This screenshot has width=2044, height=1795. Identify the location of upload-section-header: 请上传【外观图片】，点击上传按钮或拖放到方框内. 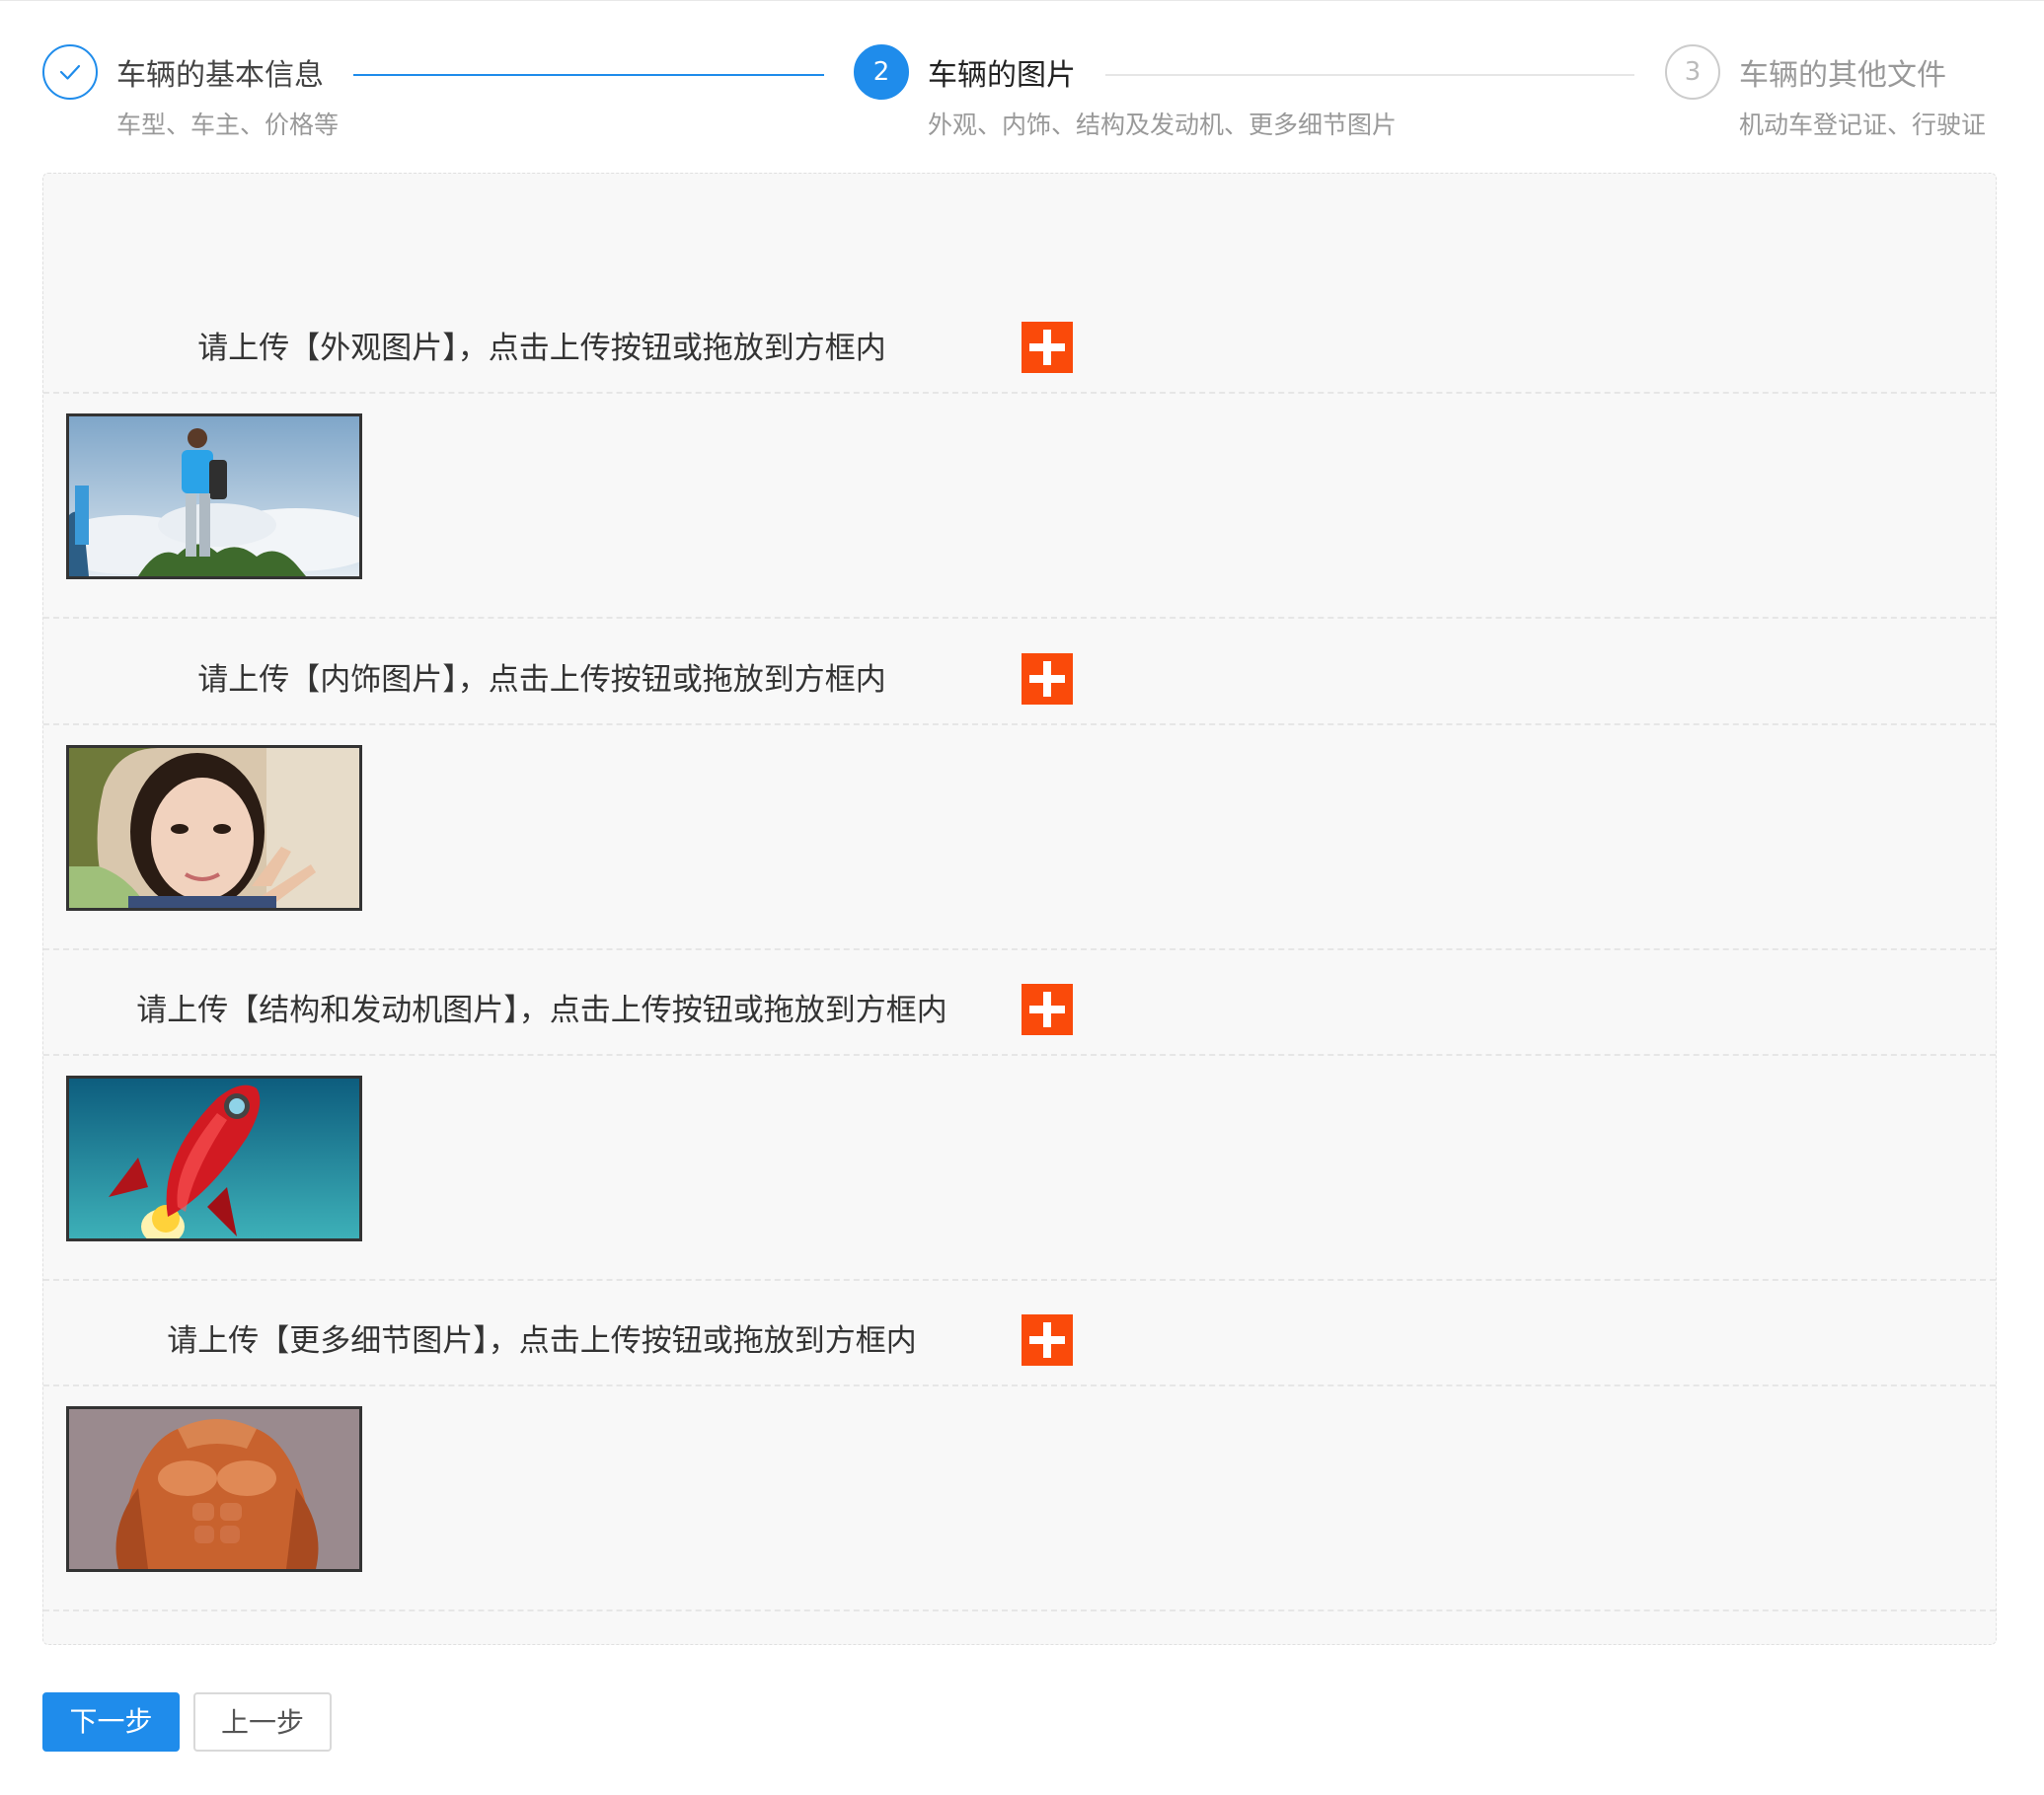
(1019, 349).